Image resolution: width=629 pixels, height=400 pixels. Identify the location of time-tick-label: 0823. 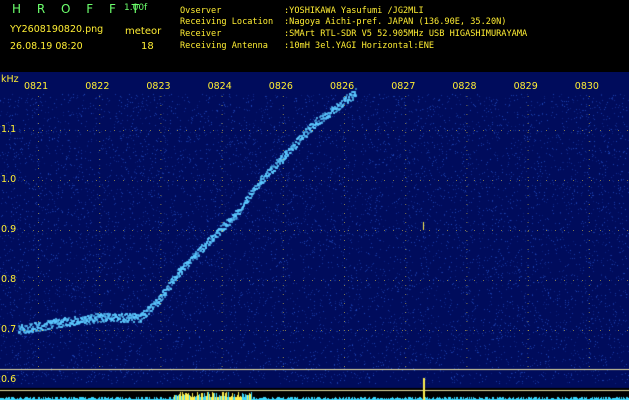
(158, 86).